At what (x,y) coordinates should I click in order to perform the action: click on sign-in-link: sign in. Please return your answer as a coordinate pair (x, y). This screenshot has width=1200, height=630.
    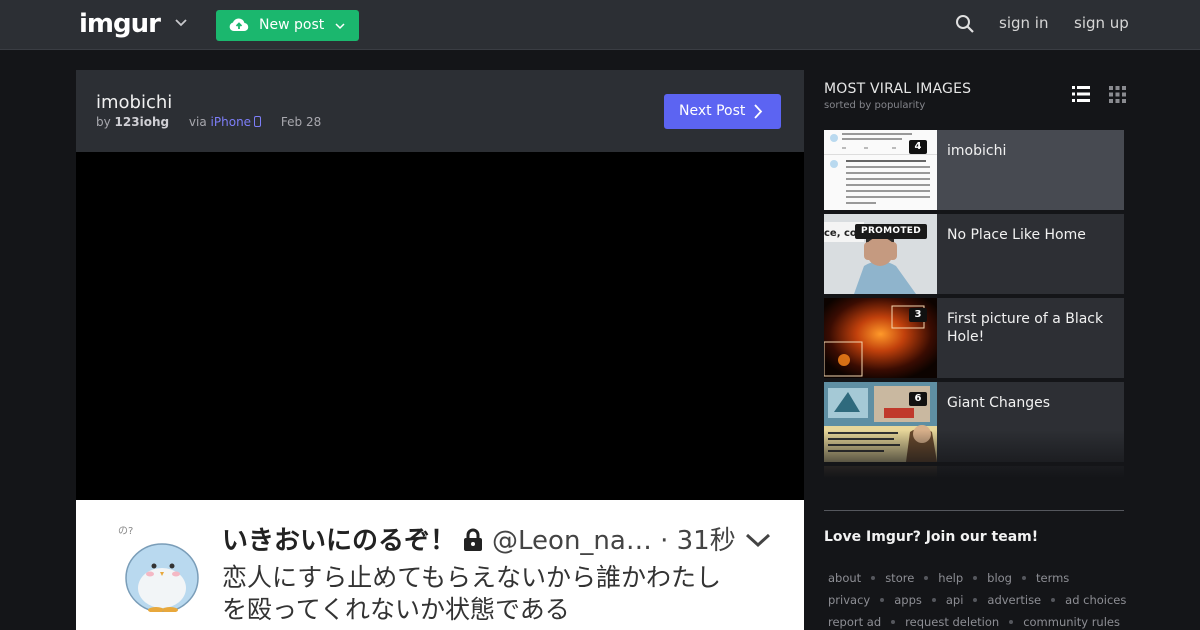
    Looking at the image, I should click on (1023, 23).